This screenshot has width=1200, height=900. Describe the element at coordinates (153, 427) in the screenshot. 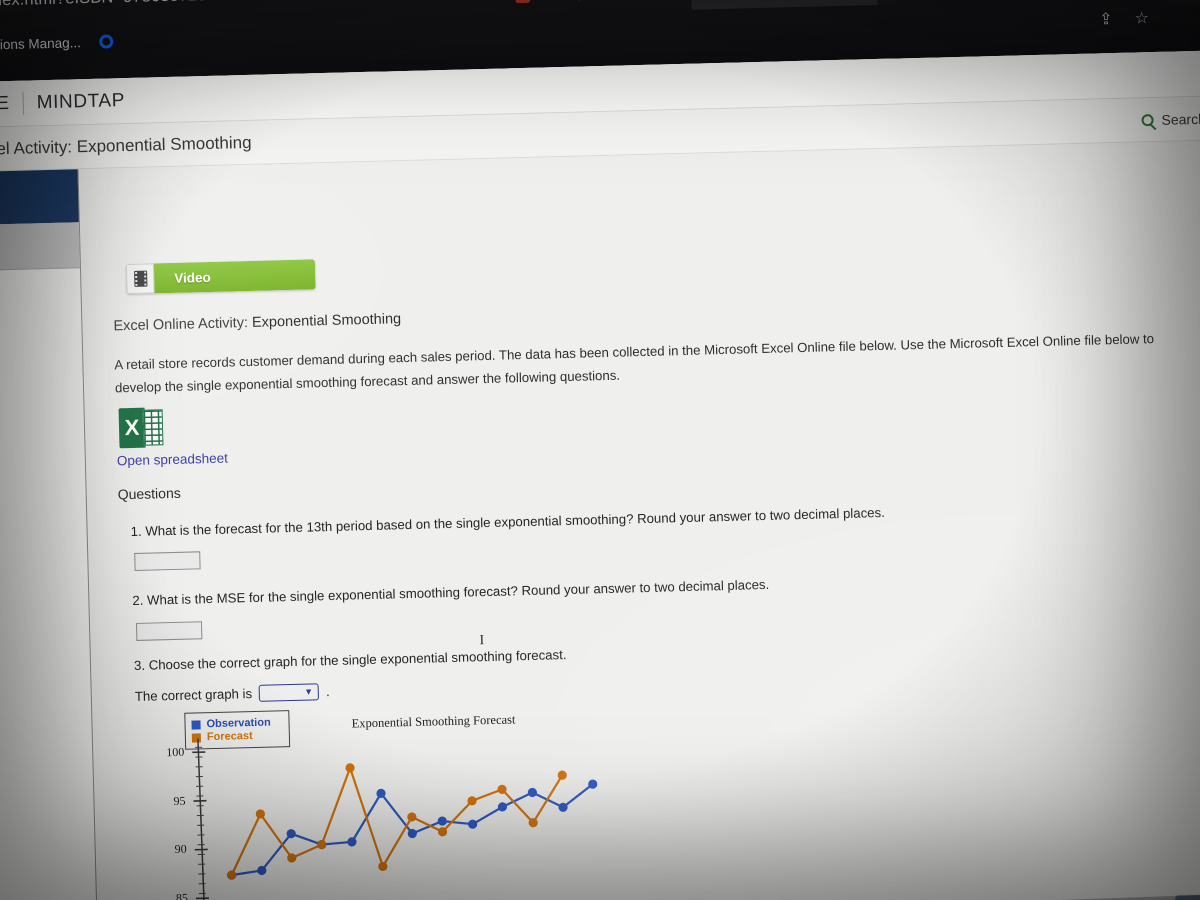

I see `excel-icon-grid` at that location.